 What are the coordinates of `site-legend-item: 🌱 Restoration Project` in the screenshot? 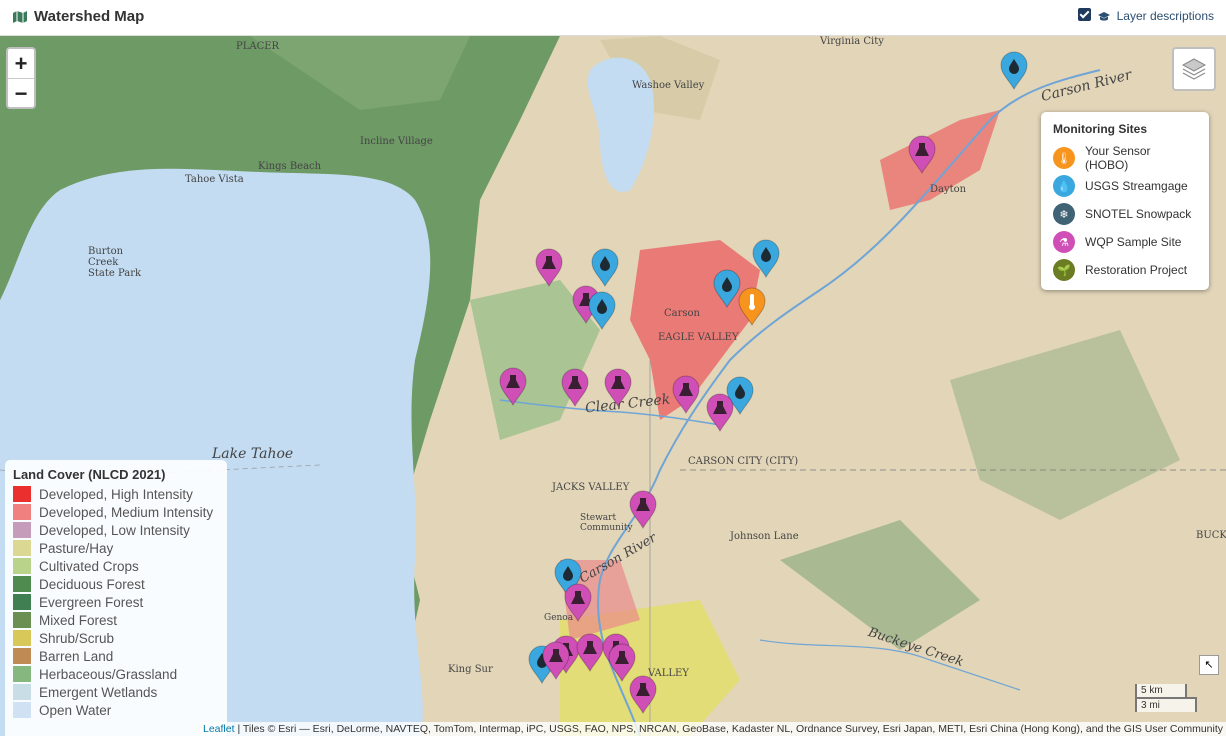 It's located at (1125, 270).